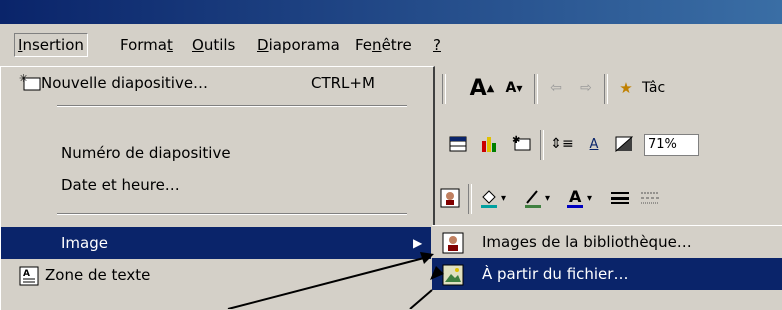  I want to click on arrow-head-file, so click(437, 273).